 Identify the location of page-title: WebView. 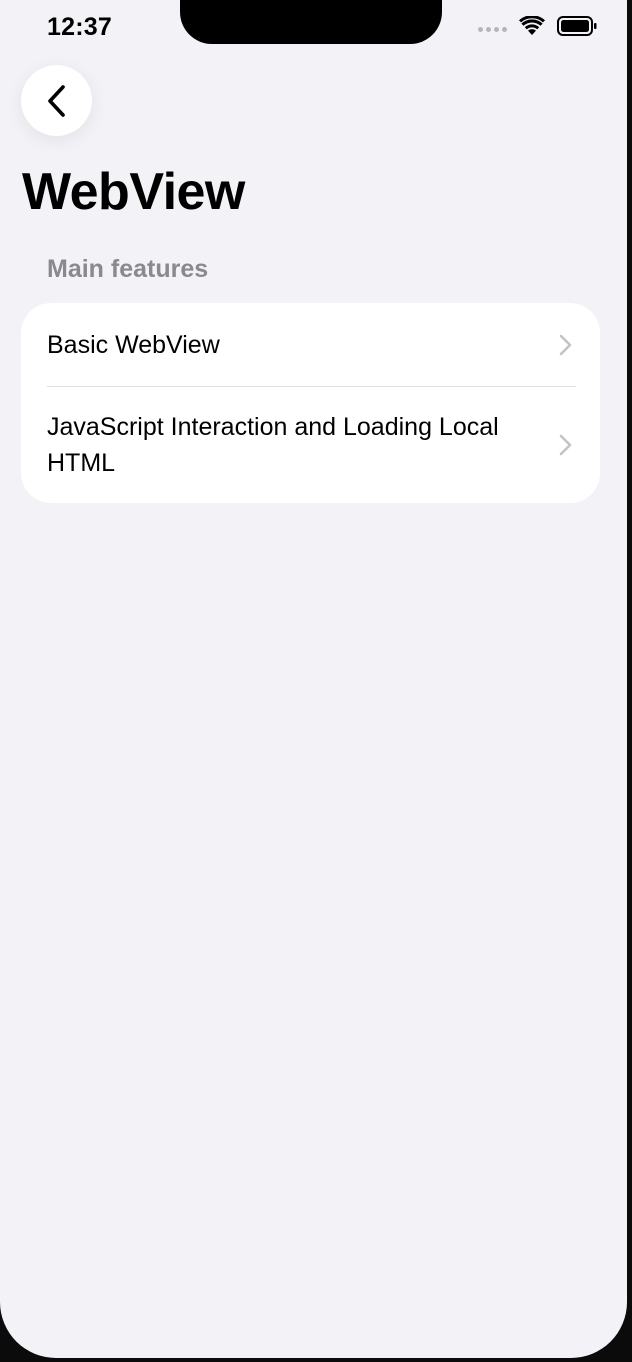
(133, 192).